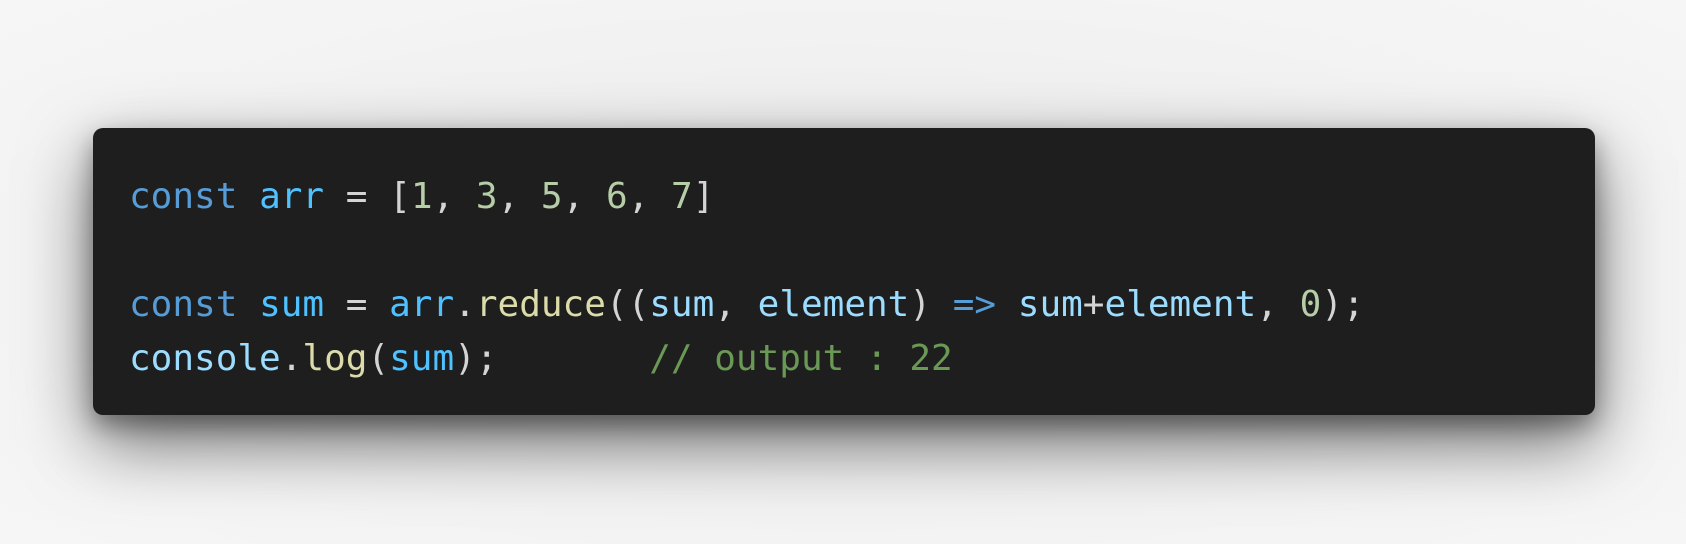 This screenshot has height=544, width=1686. What do you see at coordinates (335, 358) in the screenshot?
I see `method-log: log` at bounding box center [335, 358].